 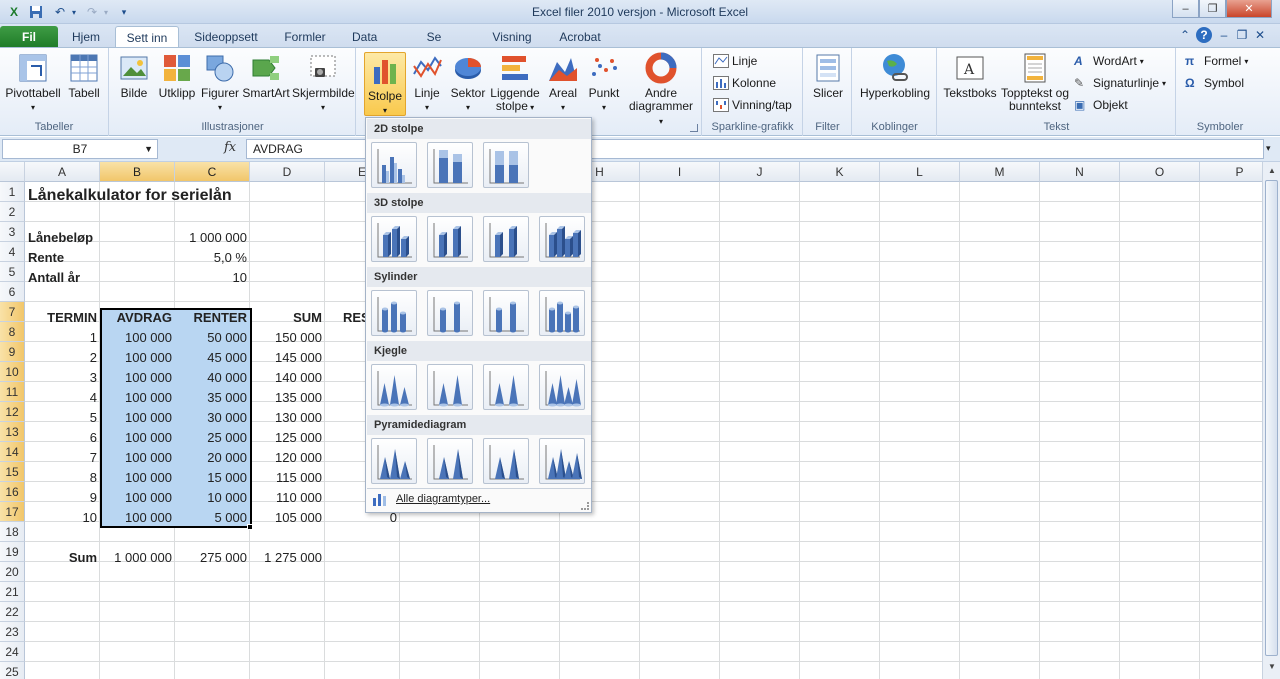 I want to click on vertical-scrollbar: ▲ ▼, so click(x=1271, y=420).